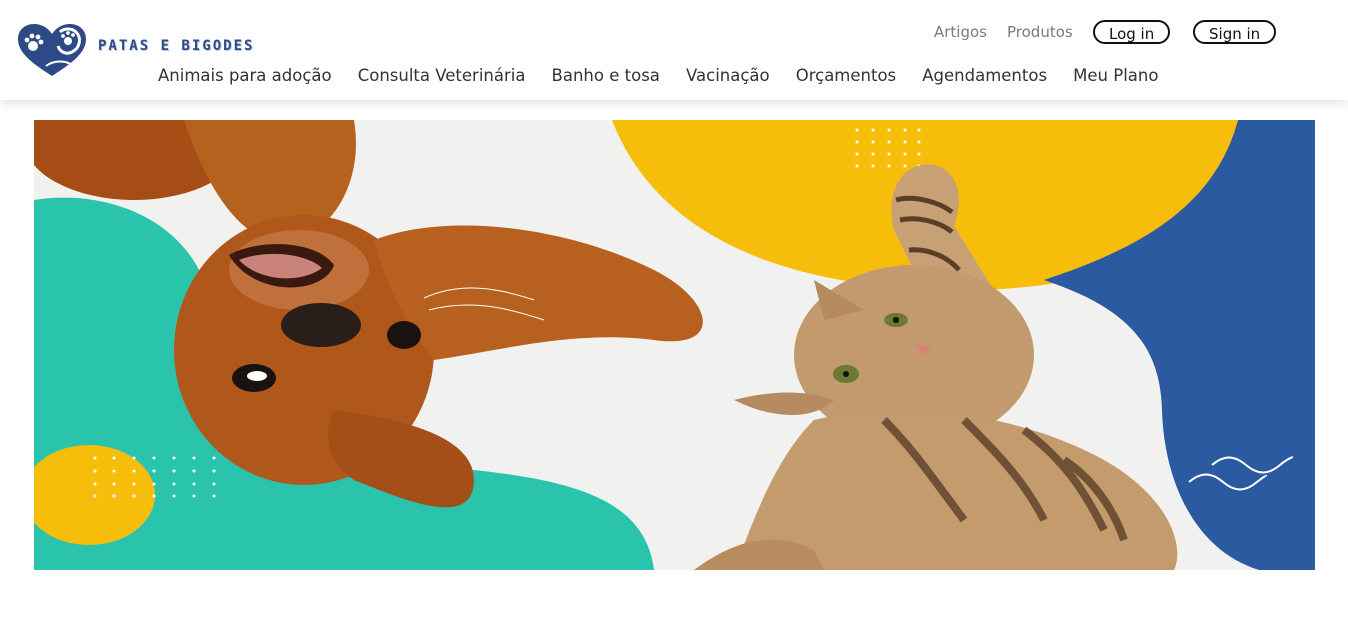  What do you see at coordinates (176, 46) in the screenshot?
I see `brand-name: PATAS E BIGODES` at bounding box center [176, 46].